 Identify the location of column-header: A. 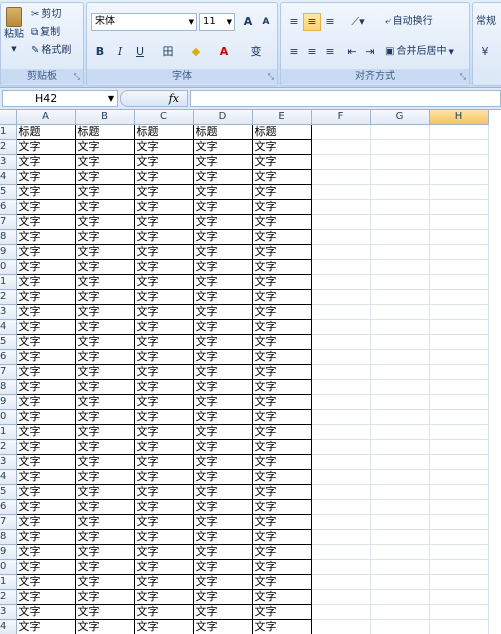
(46, 117).